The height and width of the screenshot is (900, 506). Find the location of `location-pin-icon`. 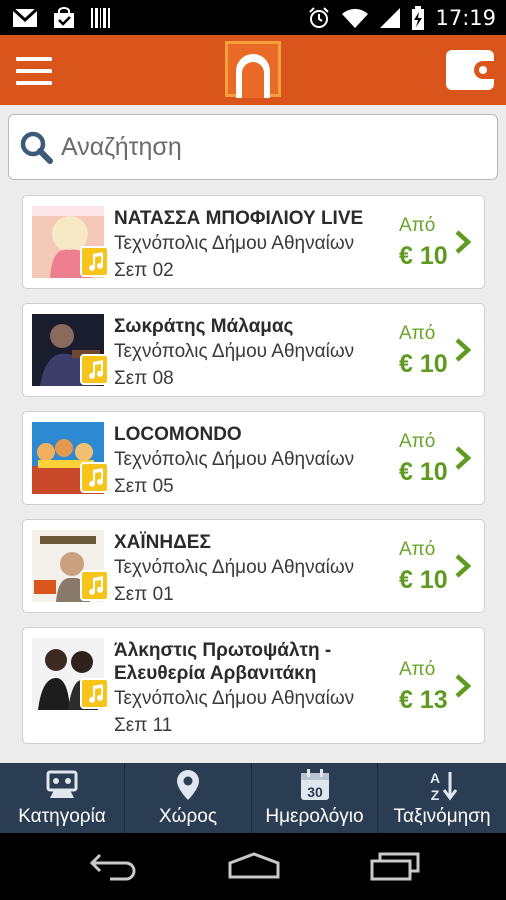

location-pin-icon is located at coordinates (188, 785).